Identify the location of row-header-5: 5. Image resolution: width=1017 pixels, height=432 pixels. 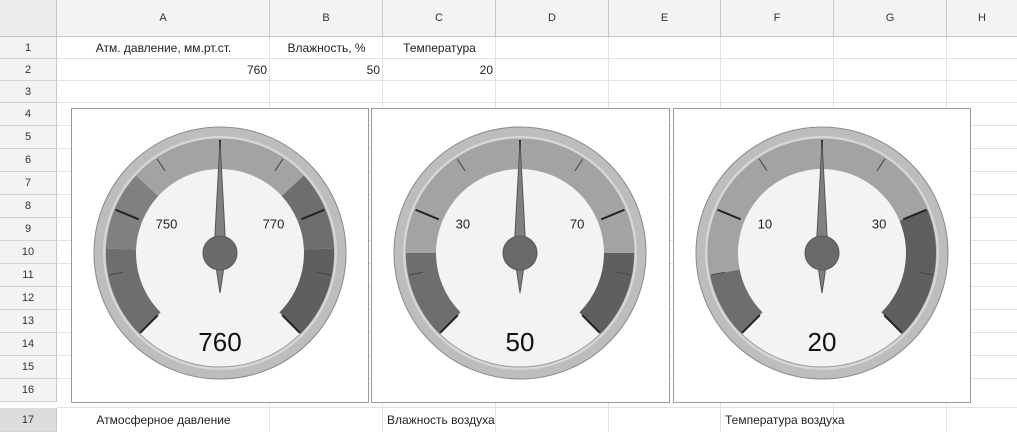
(28, 137).